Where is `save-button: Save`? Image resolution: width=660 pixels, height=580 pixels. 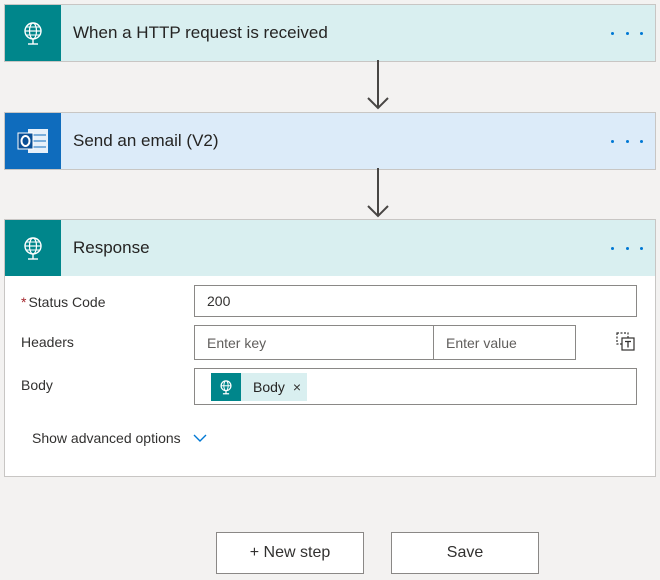 save-button: Save is located at coordinates (465, 553).